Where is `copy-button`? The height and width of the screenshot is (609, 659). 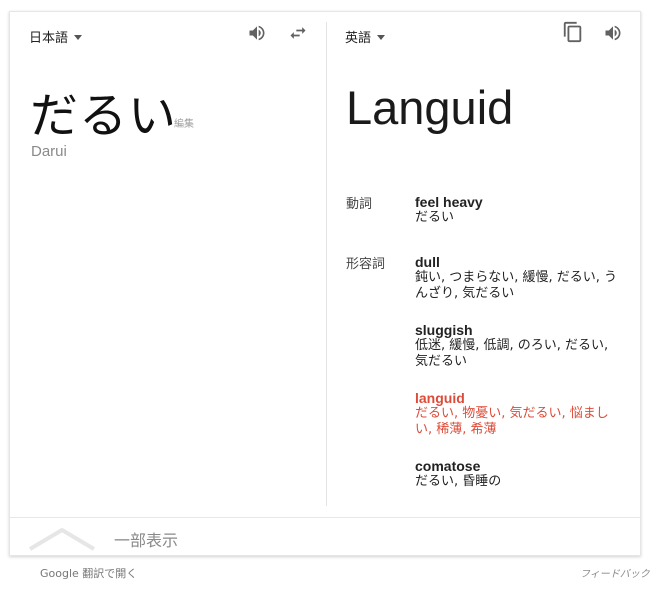 copy-button is located at coordinates (573, 32).